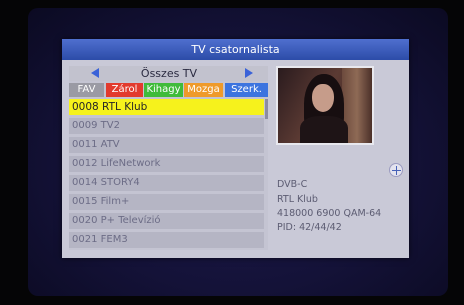  What do you see at coordinates (86, 90) in the screenshot?
I see `fav-button: FAV` at bounding box center [86, 90].